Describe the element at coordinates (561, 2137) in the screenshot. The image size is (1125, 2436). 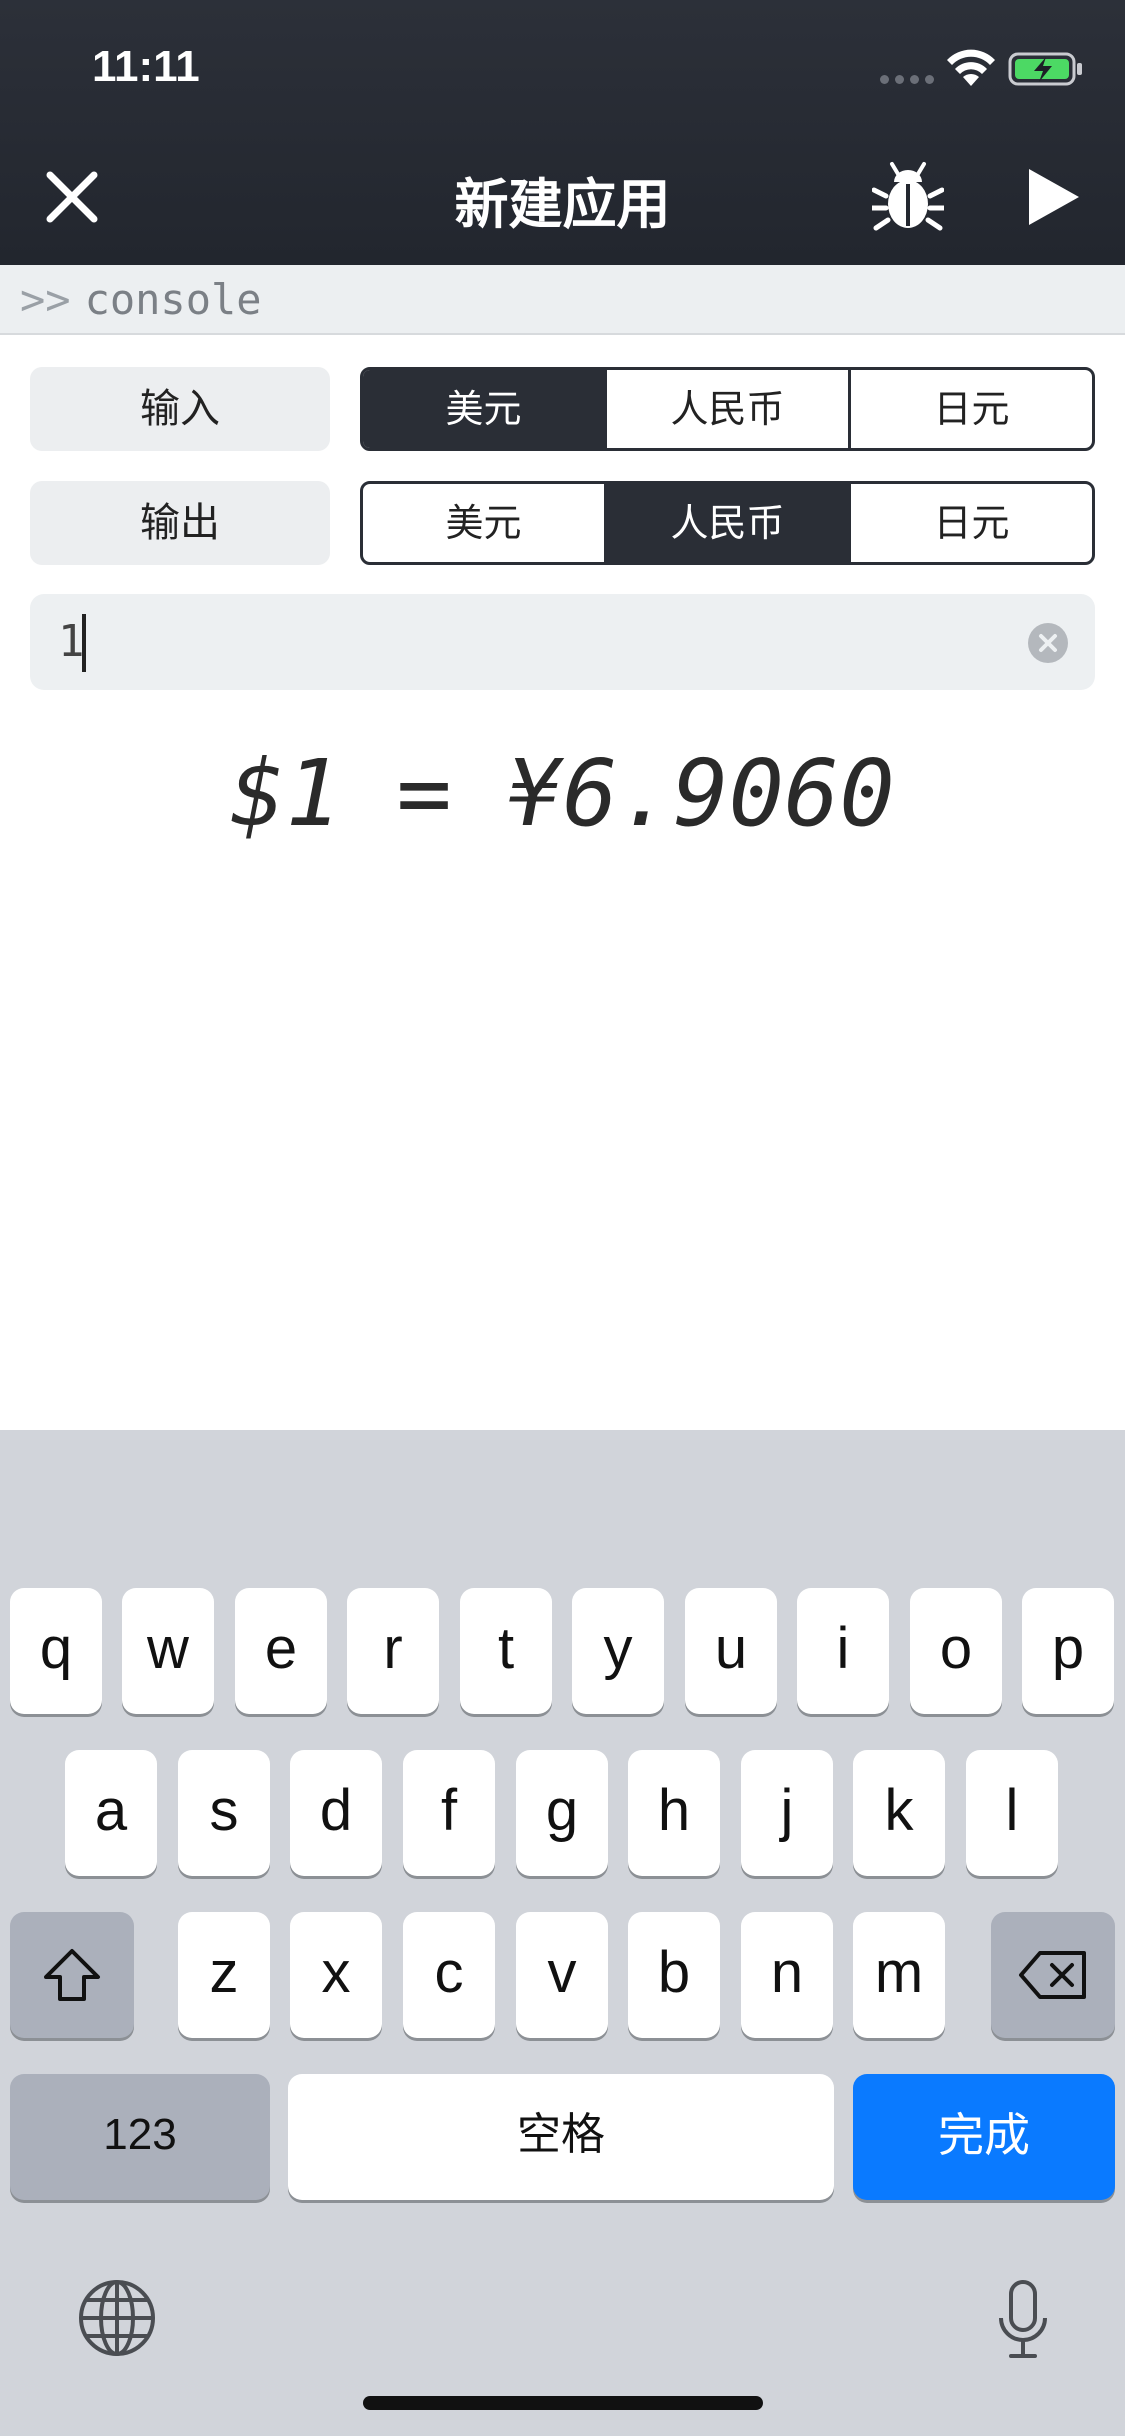
I see `space-key: 空格` at that location.